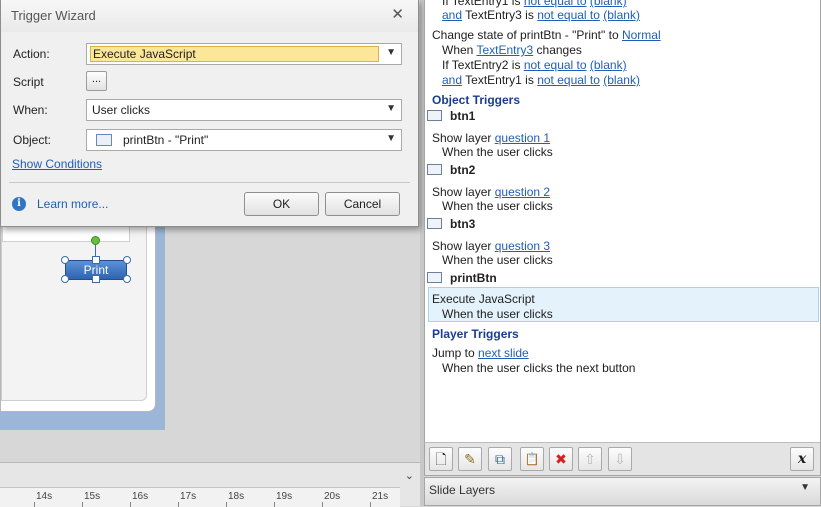  What do you see at coordinates (281, 204) in the screenshot?
I see `ok-button: OK` at bounding box center [281, 204].